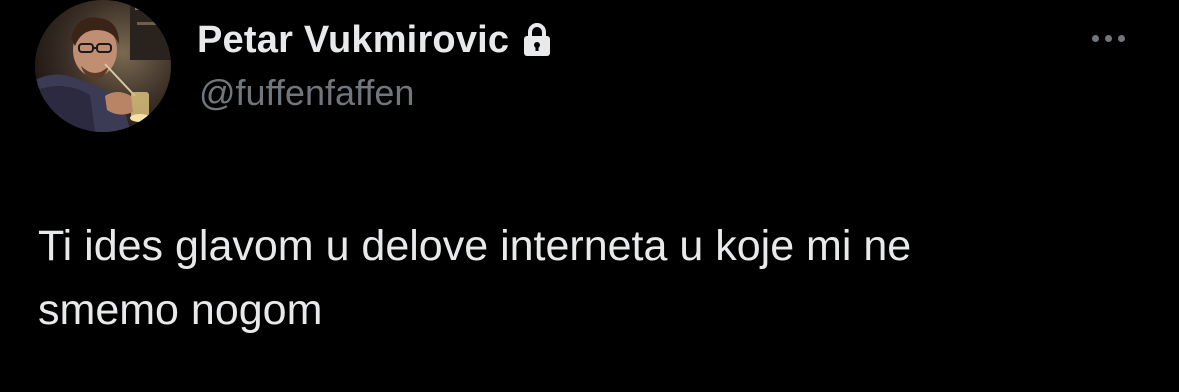 Image resolution: width=1179 pixels, height=392 pixels. I want to click on more-options-button, so click(1116, 38).